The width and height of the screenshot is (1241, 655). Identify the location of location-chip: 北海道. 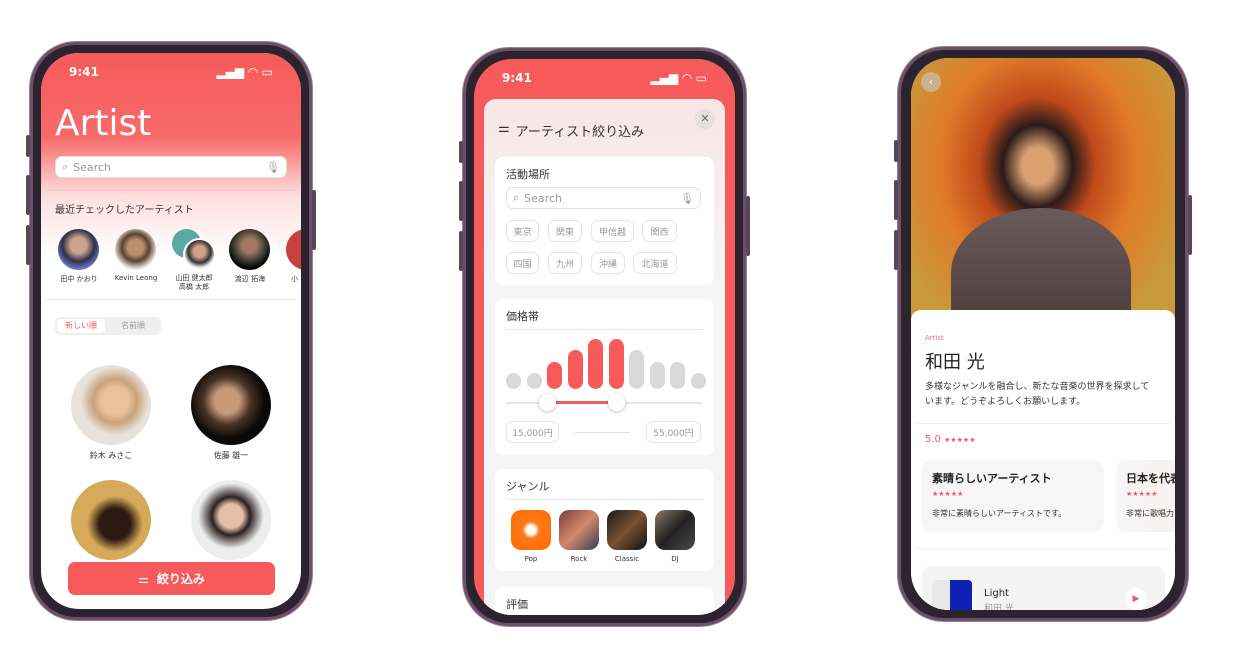
(655, 263).